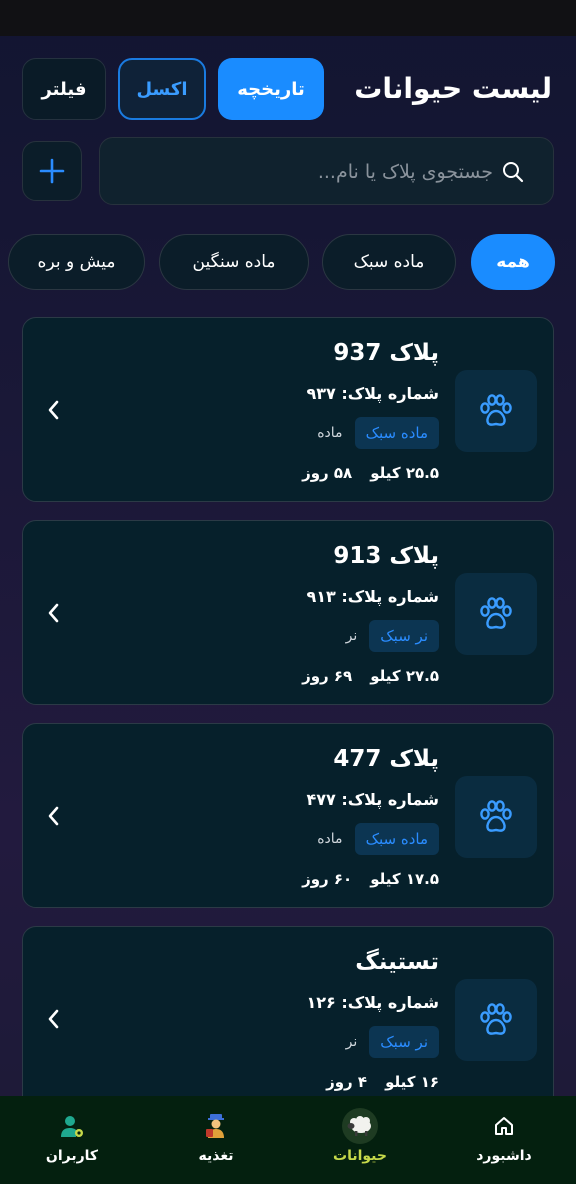 The image size is (576, 1184). Describe the element at coordinates (323, 172) in the screenshot. I see `search-input` at that location.